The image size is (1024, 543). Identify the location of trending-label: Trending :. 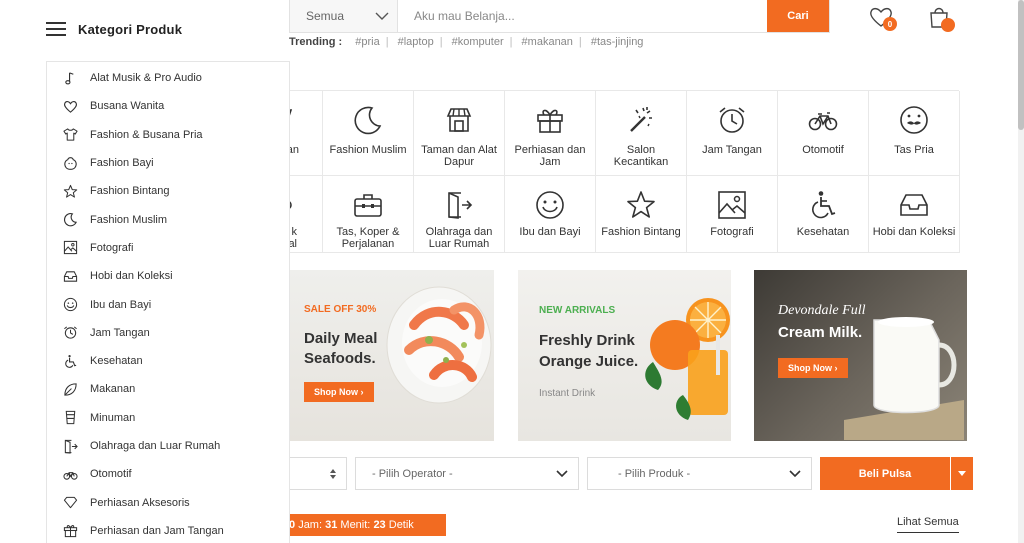
(316, 42).